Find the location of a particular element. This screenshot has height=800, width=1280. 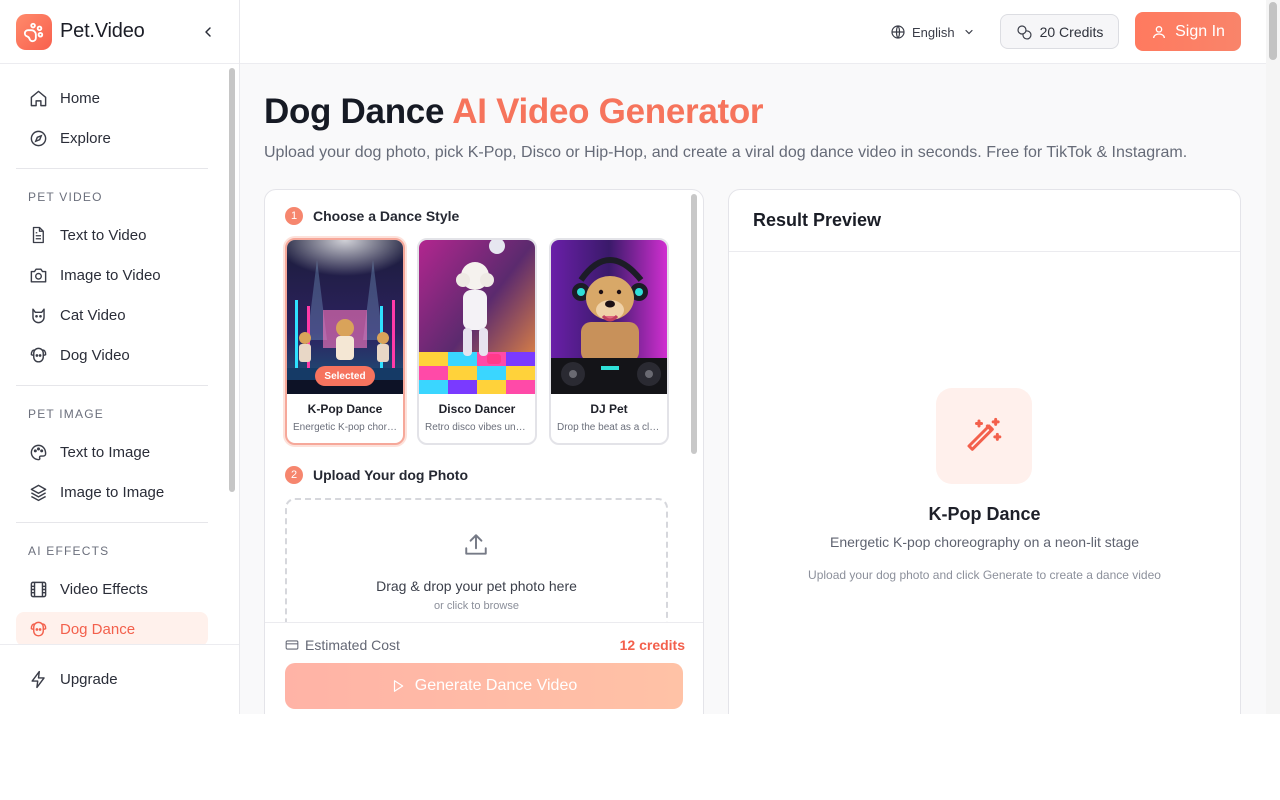

sidebar-item-image-to-image: Image to Image is located at coordinates (112, 492).